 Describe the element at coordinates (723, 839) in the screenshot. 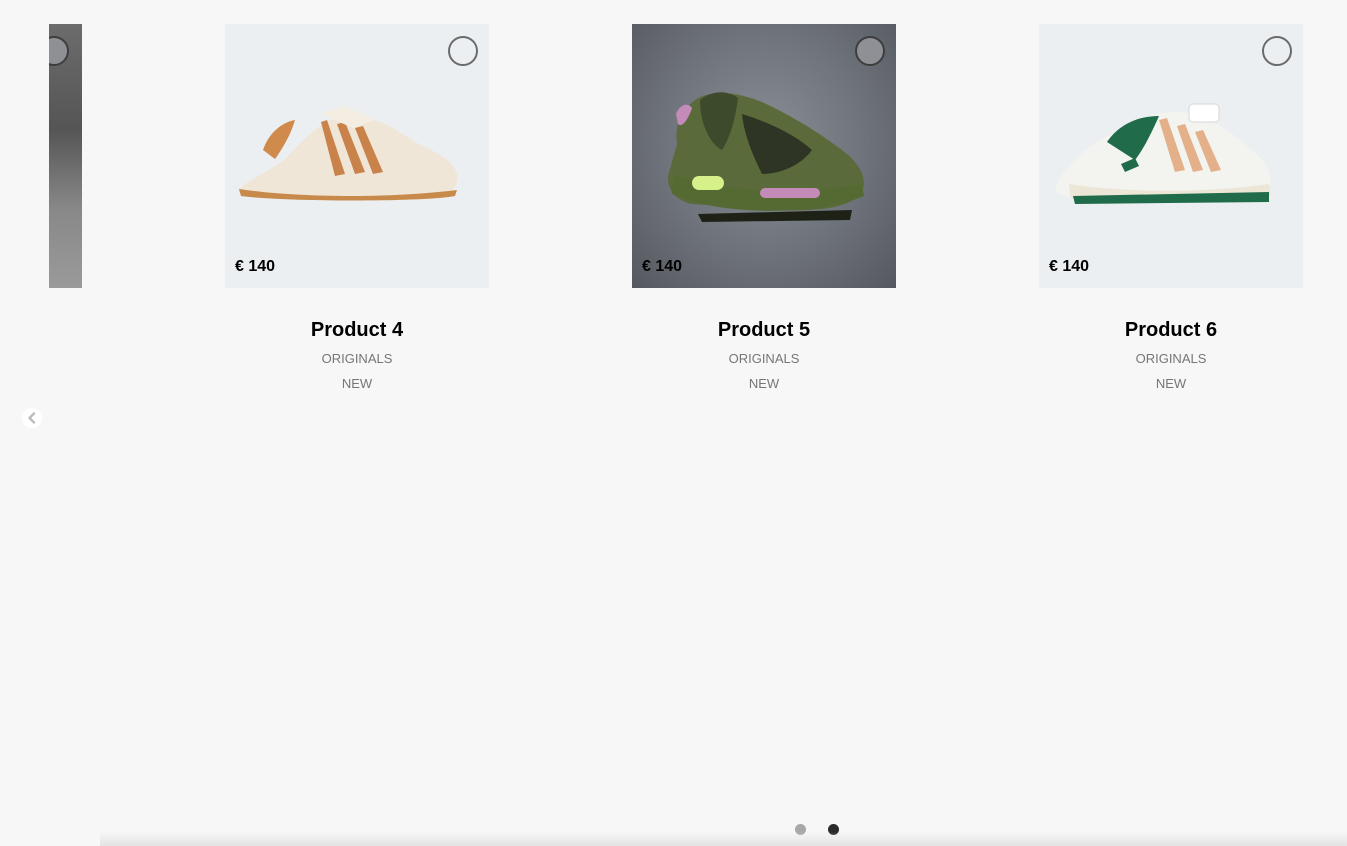

I see `bottom-edge-shadow` at that location.